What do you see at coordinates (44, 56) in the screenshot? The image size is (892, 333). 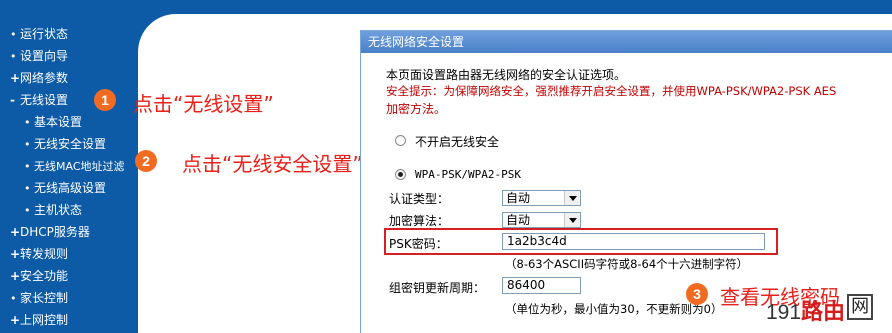 I see `sidebar-item-label: 设置向导` at bounding box center [44, 56].